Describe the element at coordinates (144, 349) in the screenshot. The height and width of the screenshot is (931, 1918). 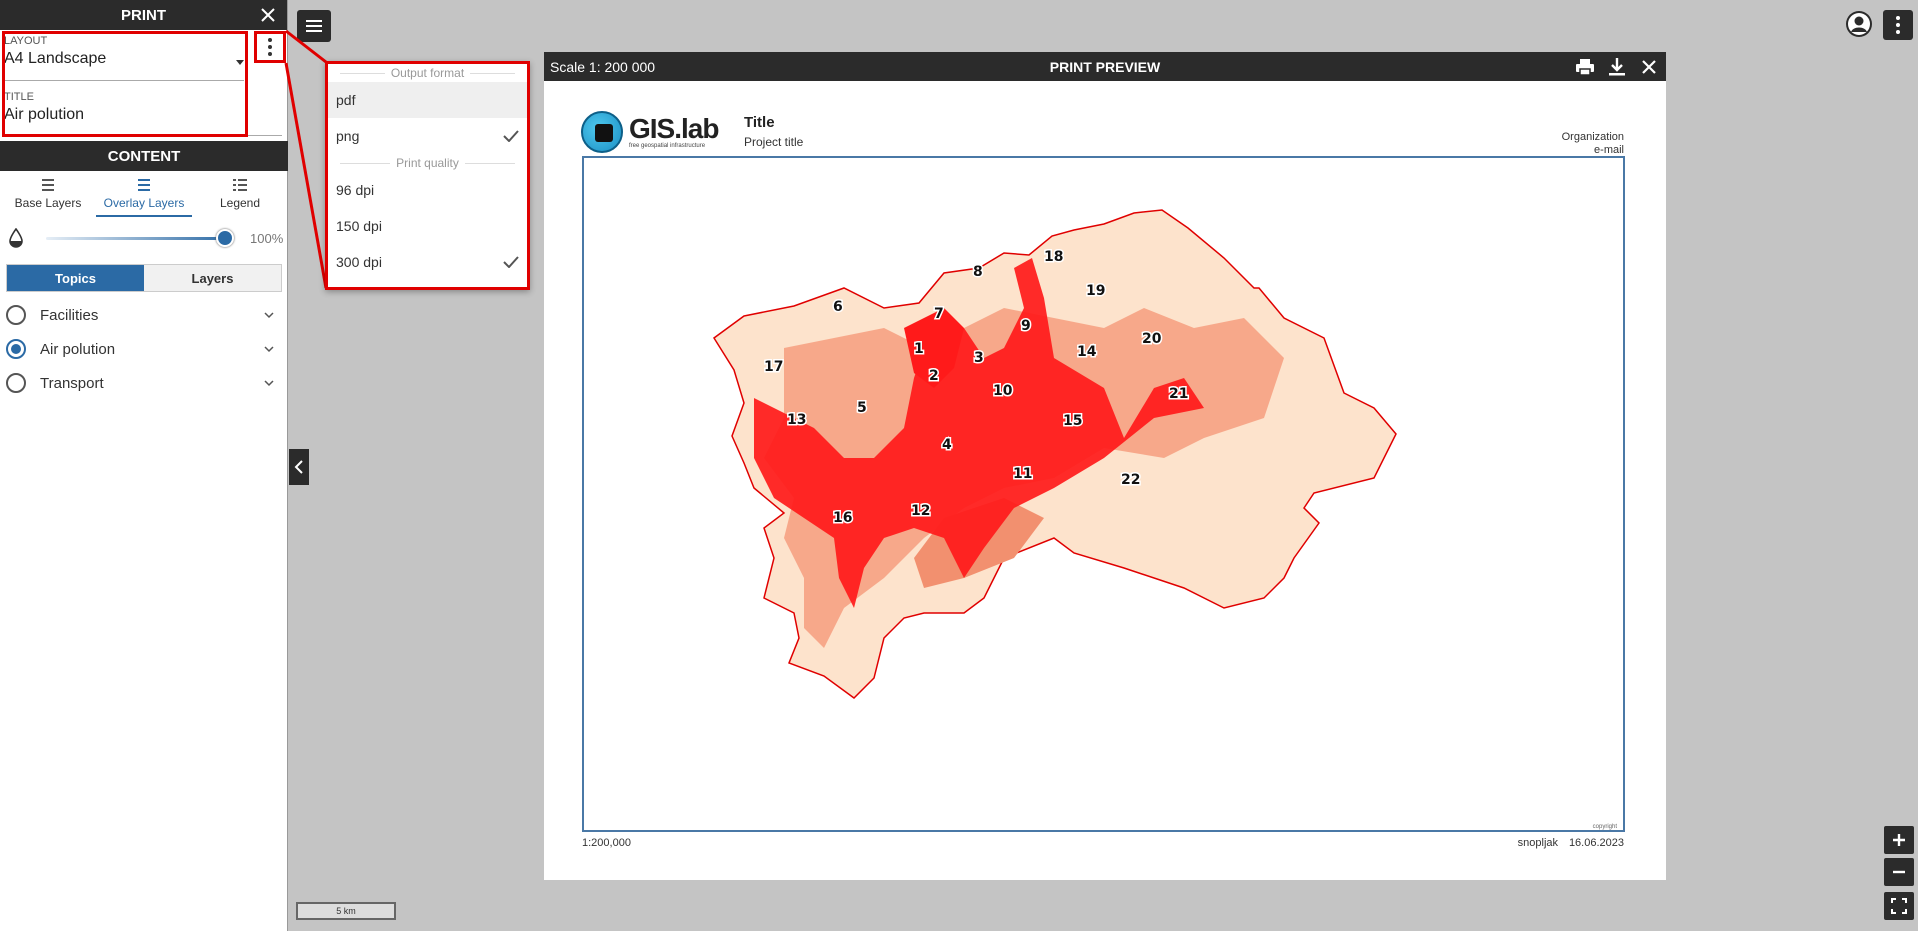
I see `topic-item-air-polution: Air polution` at that location.